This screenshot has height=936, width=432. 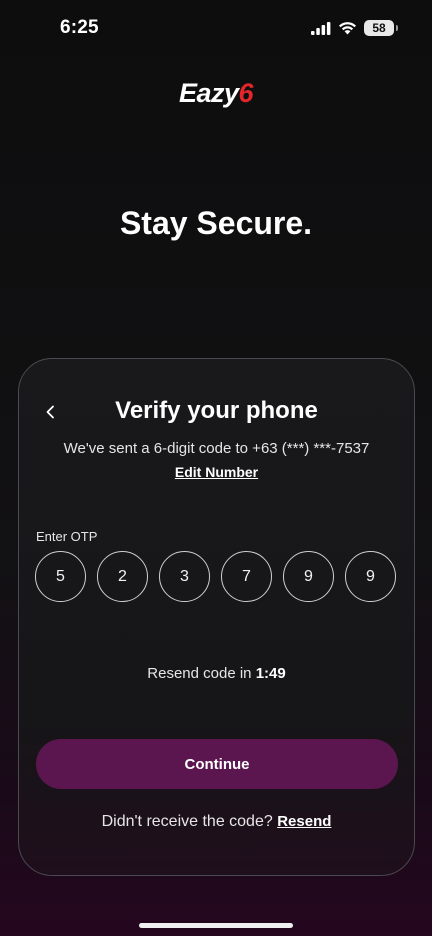 What do you see at coordinates (216, 223) in the screenshot?
I see `page-title: Stay Secure.` at bounding box center [216, 223].